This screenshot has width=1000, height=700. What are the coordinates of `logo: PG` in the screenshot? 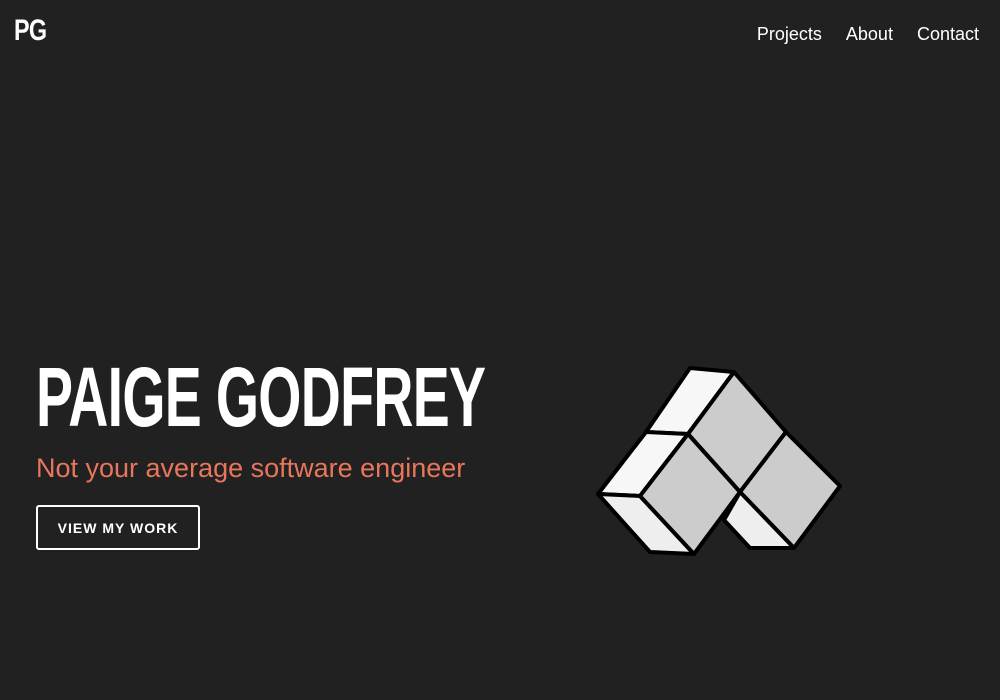 It's located at (30, 31).